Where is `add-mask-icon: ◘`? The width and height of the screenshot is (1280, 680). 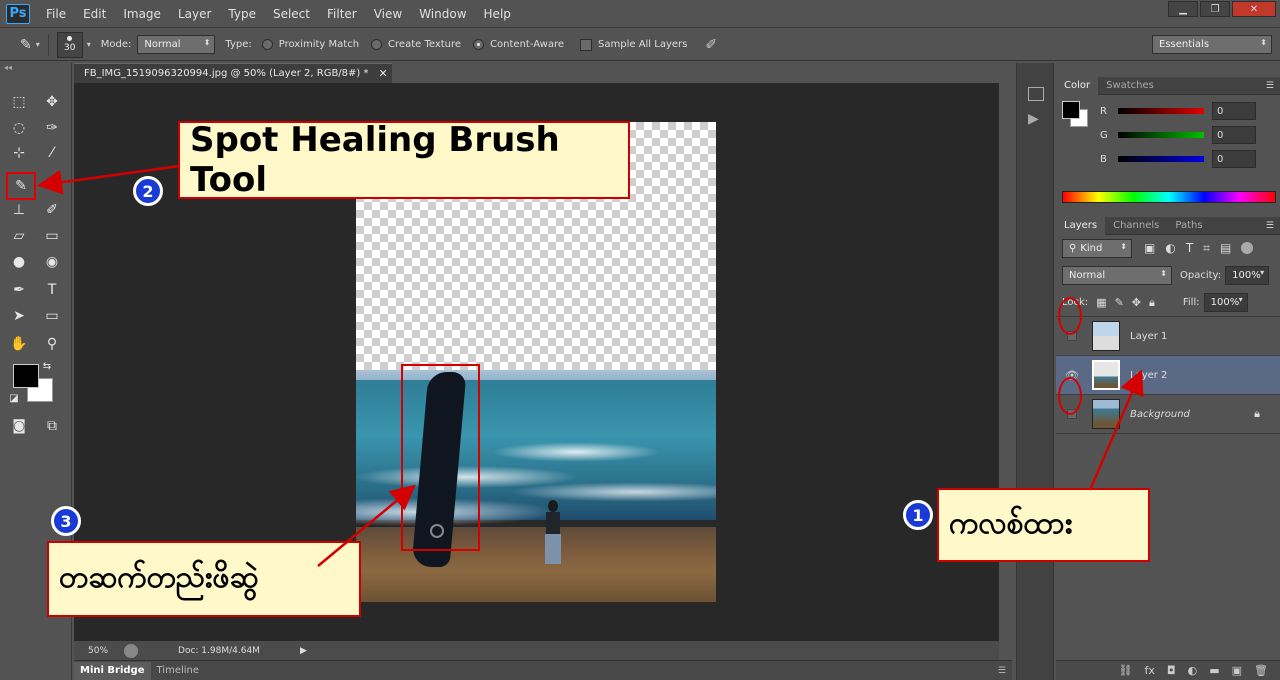 add-mask-icon: ◘ is located at coordinates (1171, 670).